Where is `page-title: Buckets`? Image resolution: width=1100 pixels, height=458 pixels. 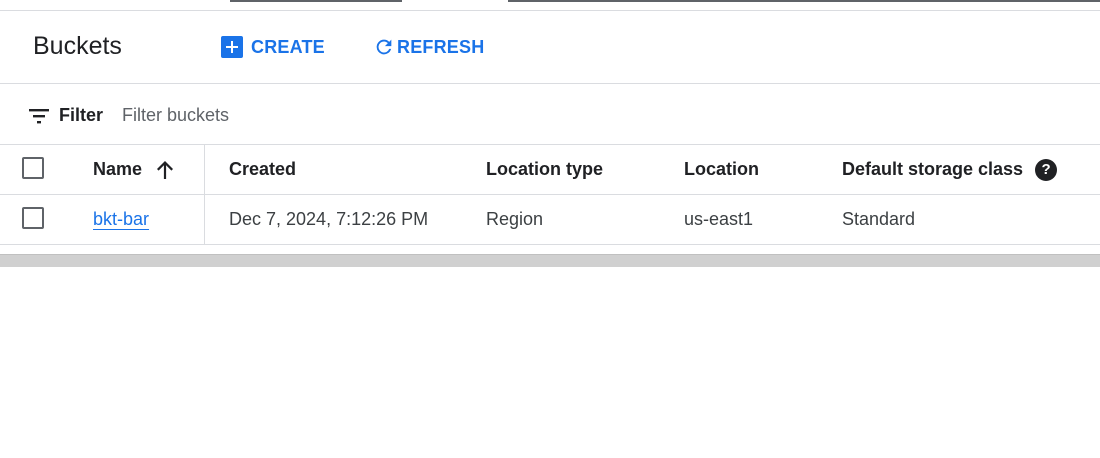
page-title: Buckets is located at coordinates (77, 46).